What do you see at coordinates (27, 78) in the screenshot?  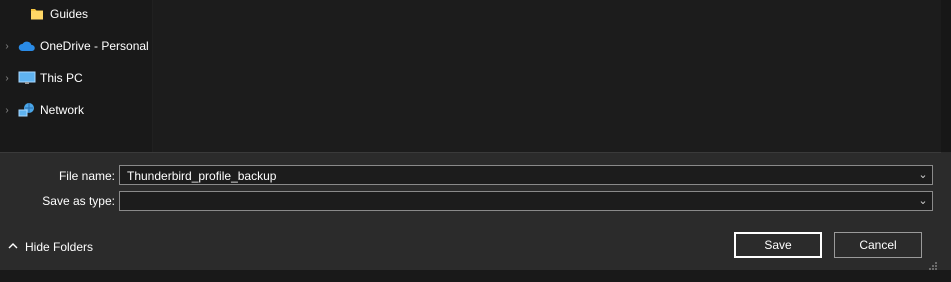 I see `computer-icon` at bounding box center [27, 78].